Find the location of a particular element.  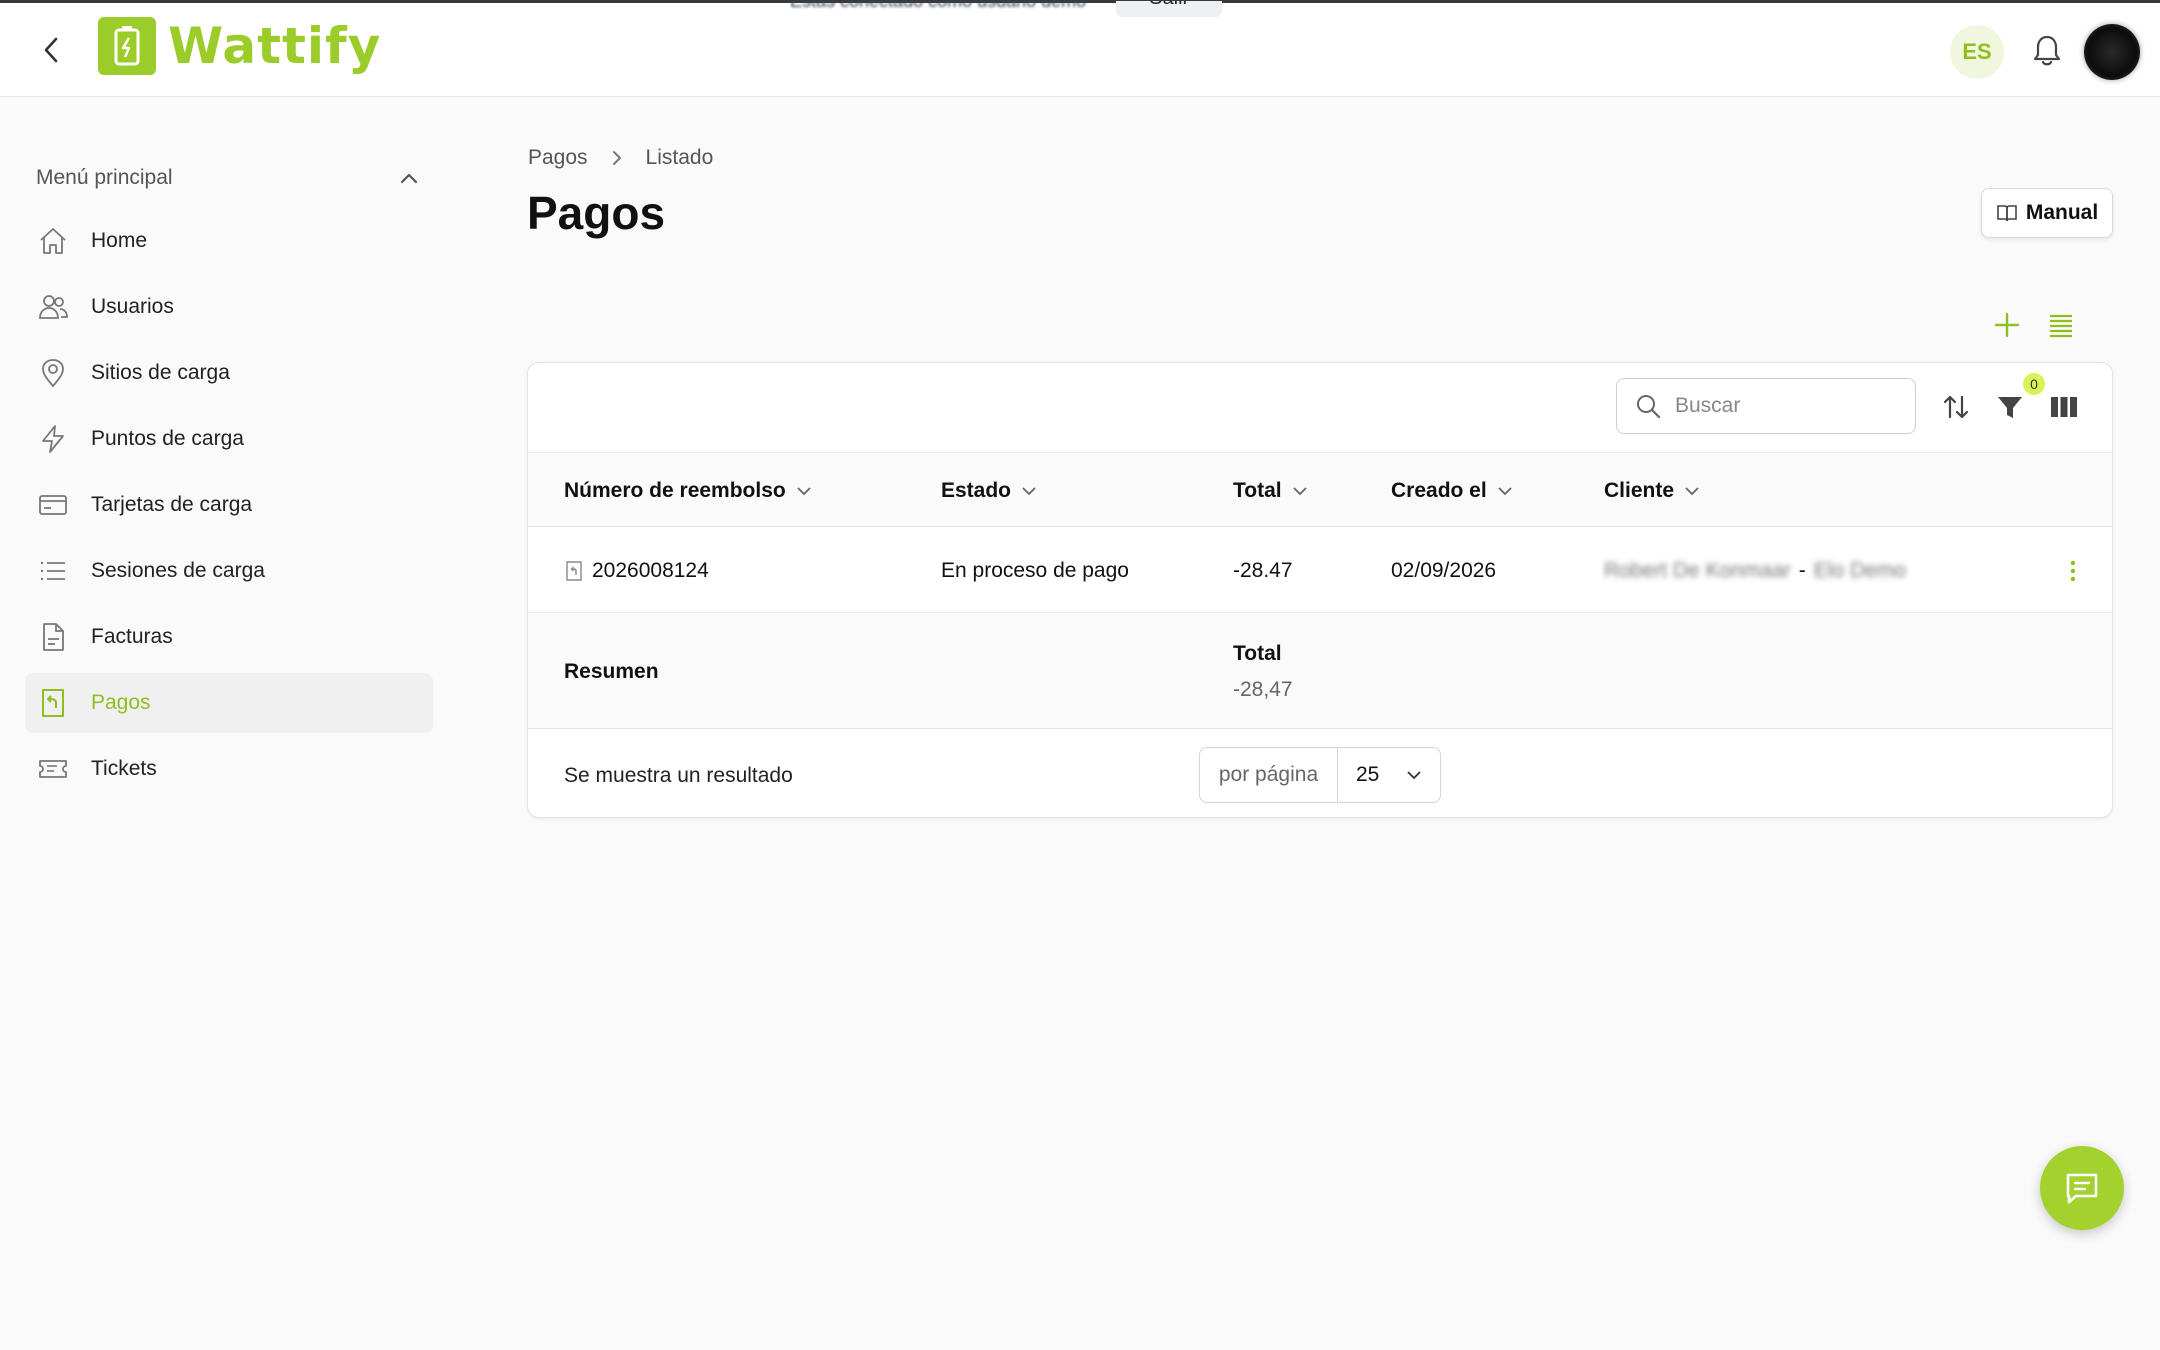

columns-button is located at coordinates (2064, 407).